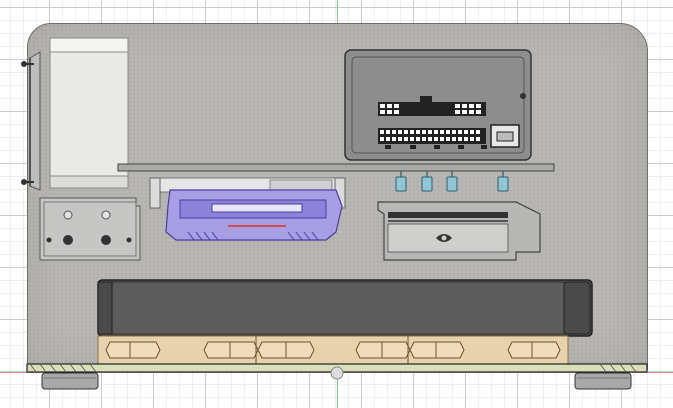  Describe the element at coordinates (452, 181) in the screenshot. I see `blue-connector-row` at that location.